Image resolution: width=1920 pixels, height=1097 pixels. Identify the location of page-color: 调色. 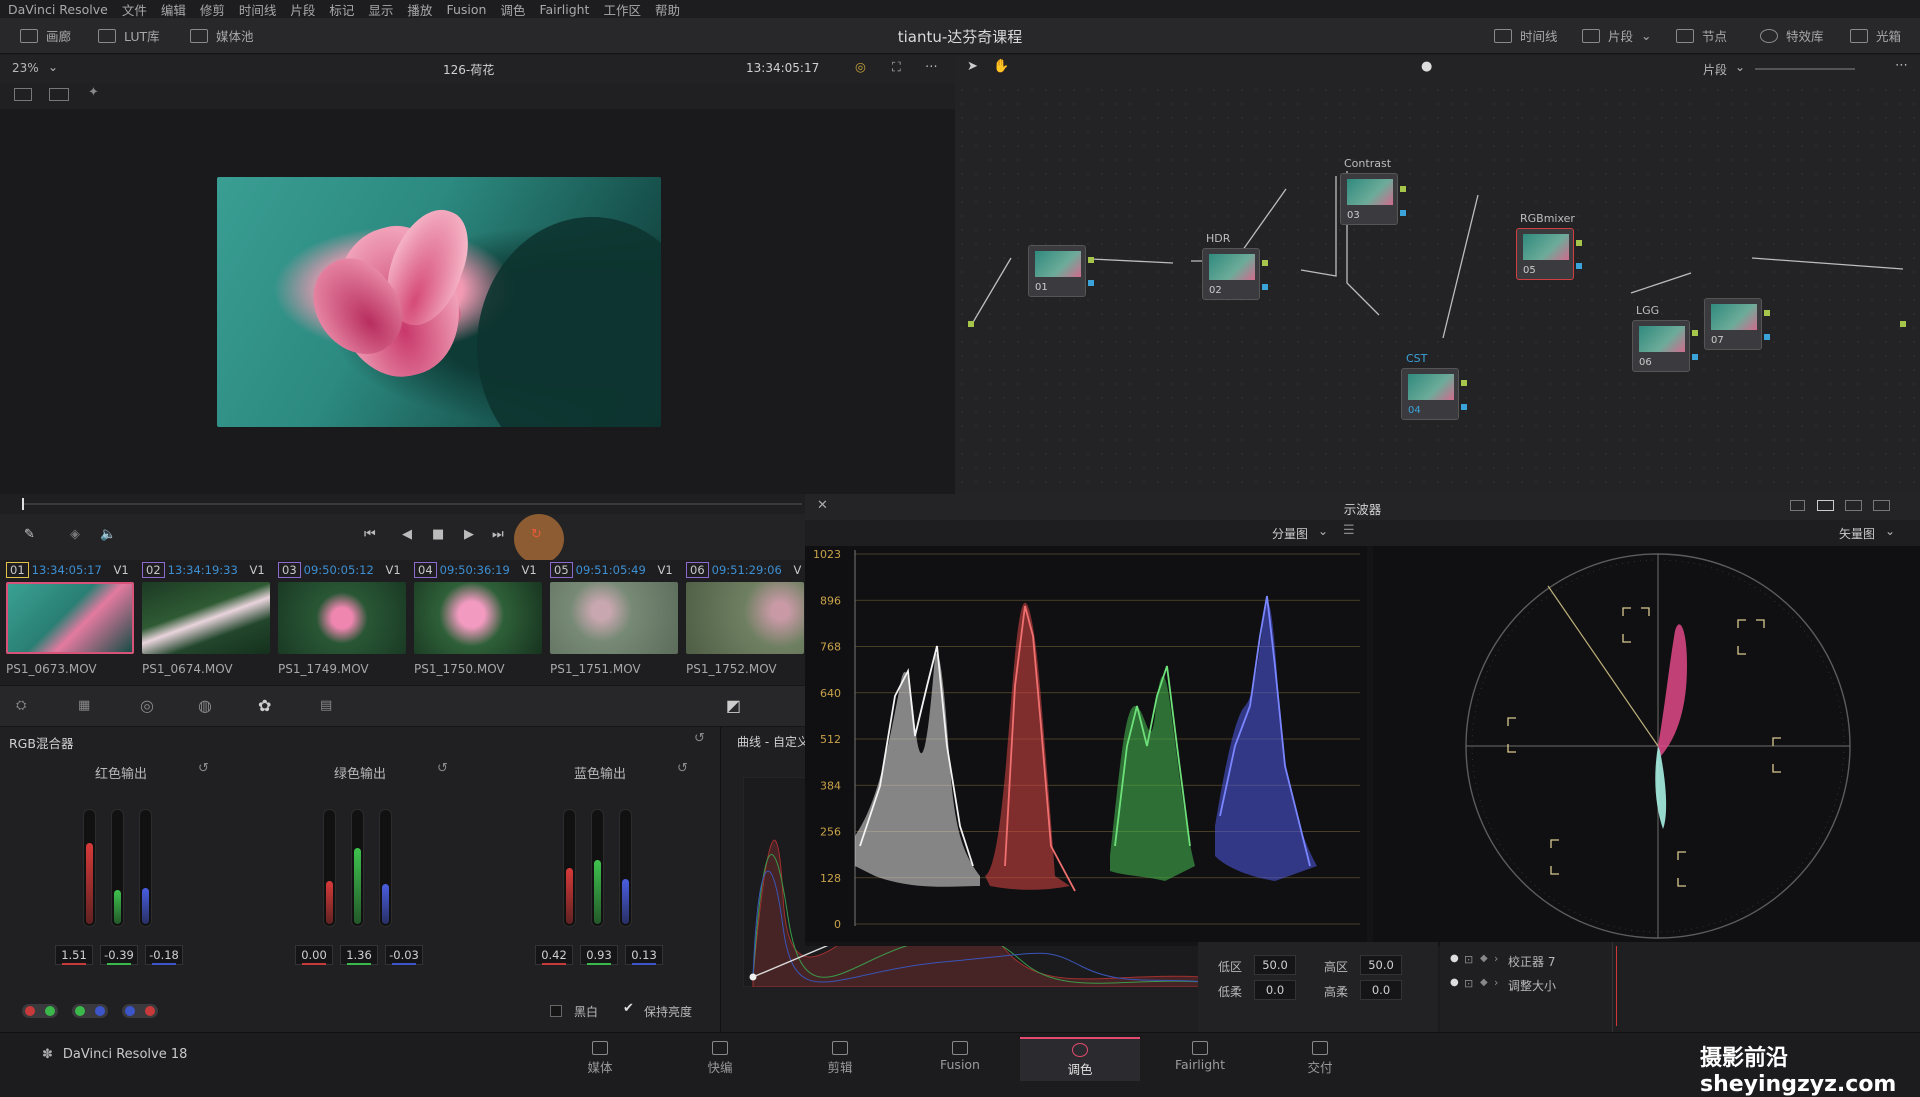
(1080, 1059).